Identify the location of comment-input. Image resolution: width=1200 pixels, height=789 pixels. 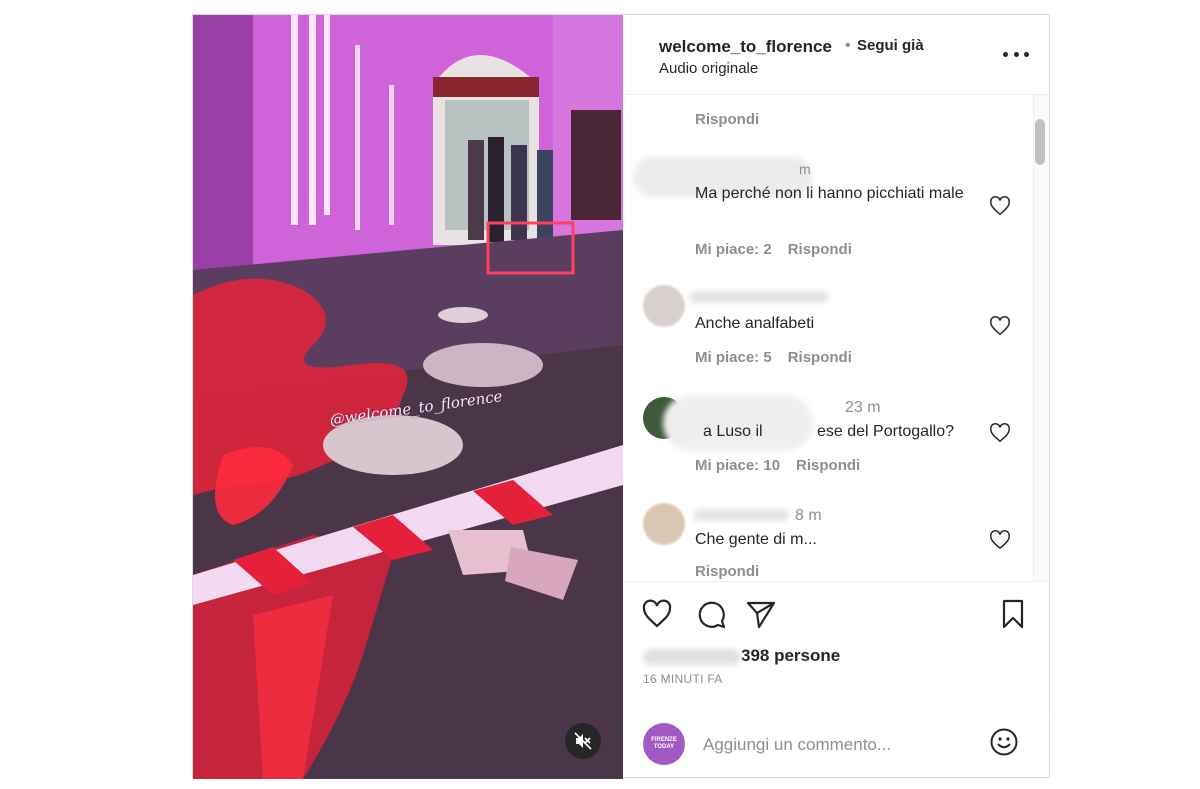
(843, 745).